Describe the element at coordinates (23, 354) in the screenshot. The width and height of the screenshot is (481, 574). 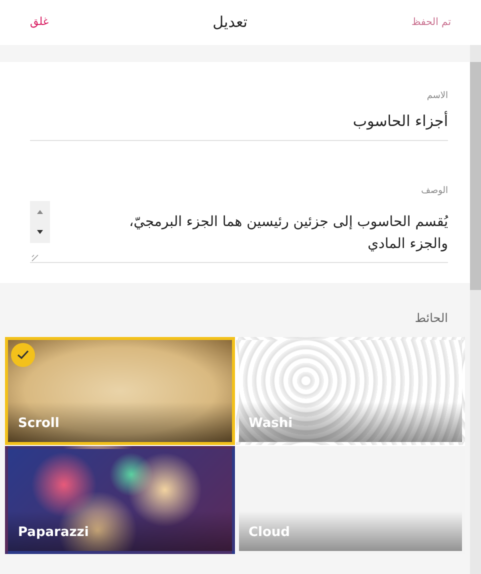
I see `check-icon` at that location.